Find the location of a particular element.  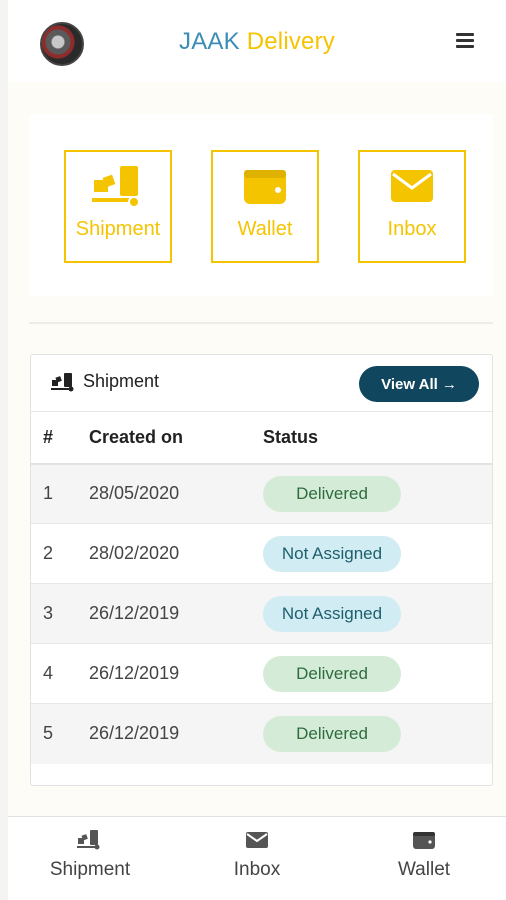

top-header: JAAK Delivery is located at coordinates (257, 41).